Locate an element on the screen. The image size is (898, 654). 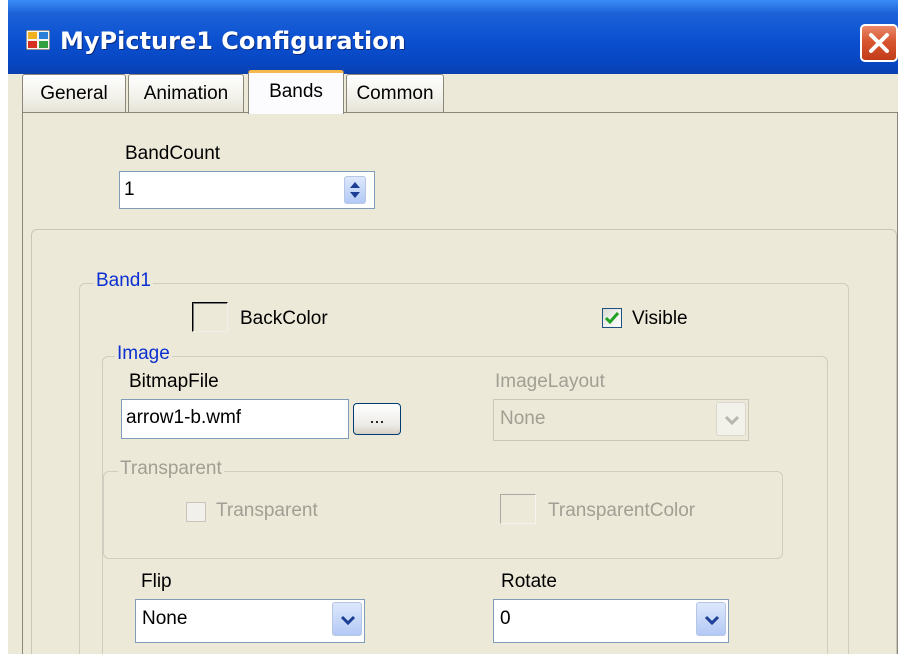
rotate-dropdown-button is located at coordinates (711, 619).